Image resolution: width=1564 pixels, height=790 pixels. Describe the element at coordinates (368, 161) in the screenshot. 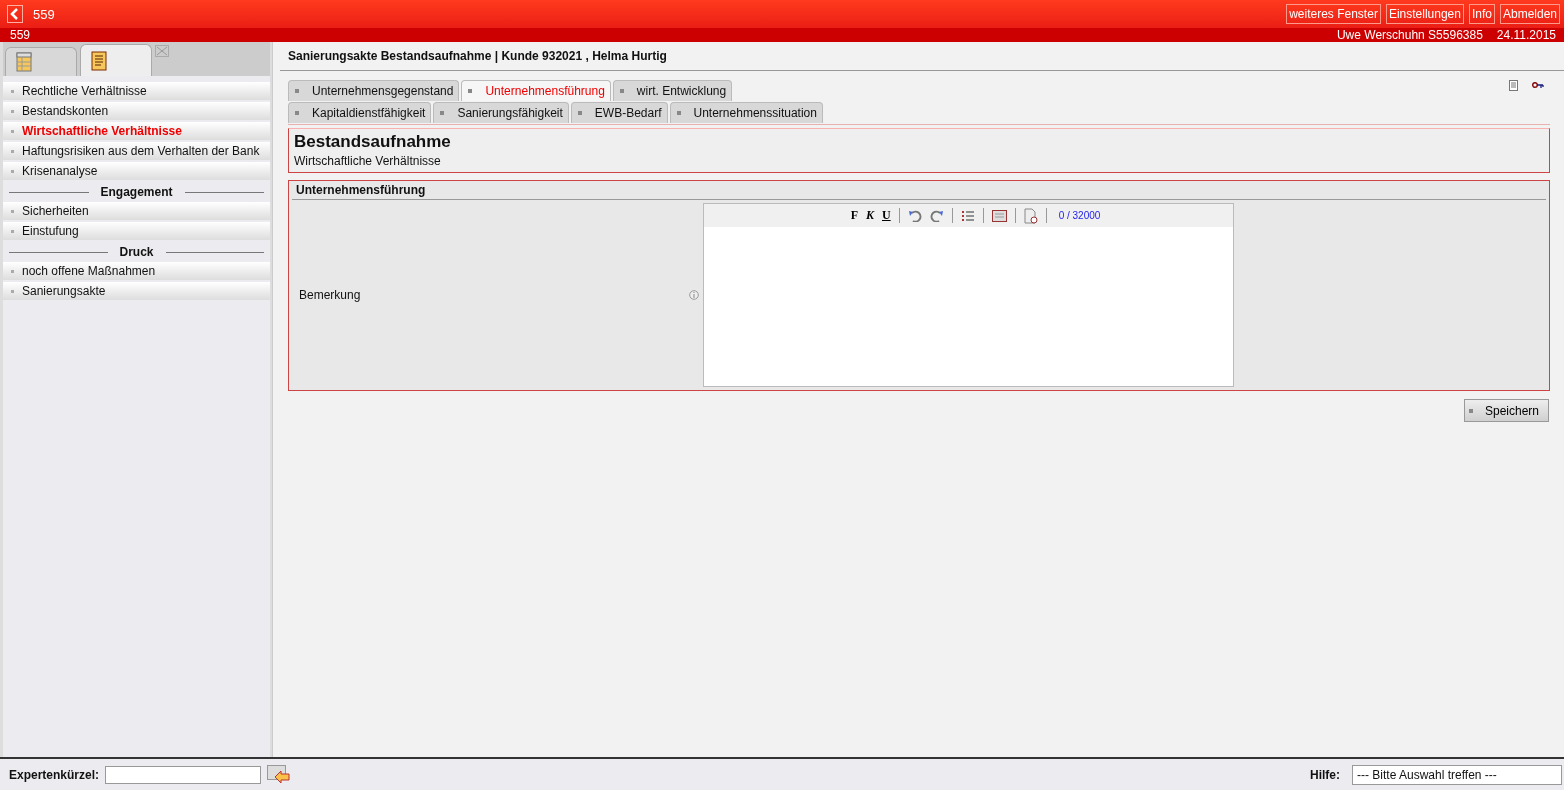

I see `subheading: Wirtschaftliche Verhältnisse` at that location.